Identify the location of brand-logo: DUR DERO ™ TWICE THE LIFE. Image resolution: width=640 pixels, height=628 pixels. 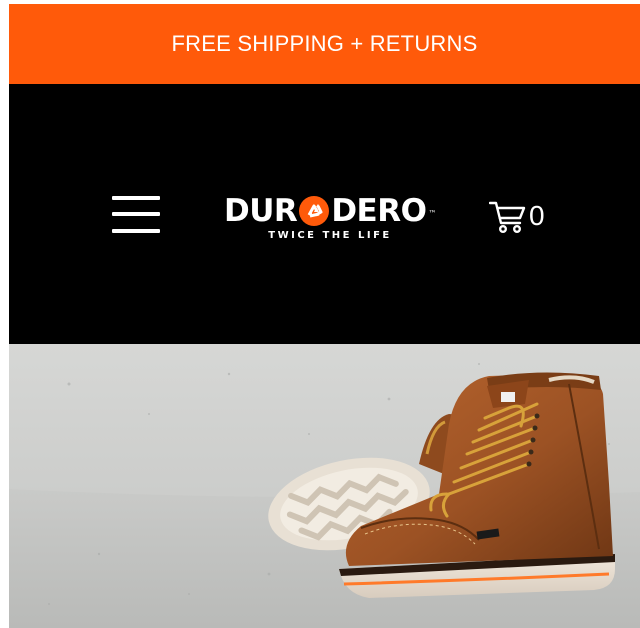
(330, 218).